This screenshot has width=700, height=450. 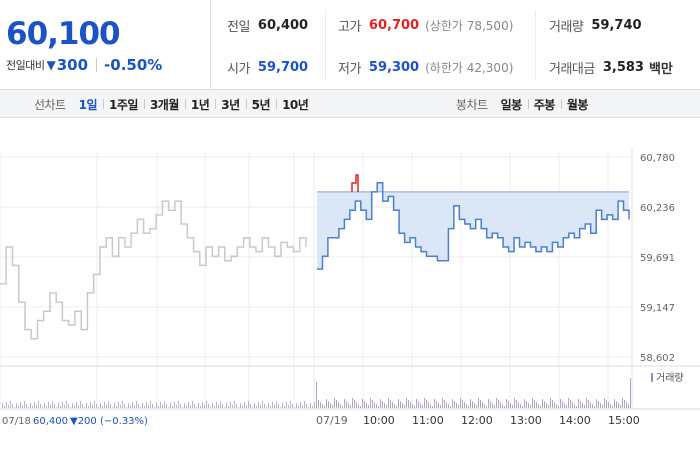 I want to click on candle-monthly: 월봉, so click(x=577, y=104).